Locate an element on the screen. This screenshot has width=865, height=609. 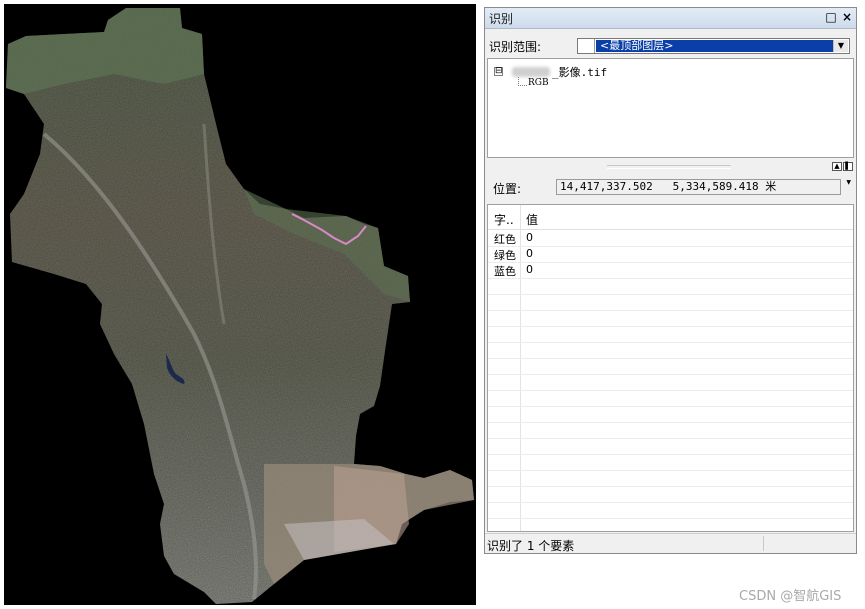
location-field: 14,417,337.502 5,334,589.418 米 is located at coordinates (698, 187).